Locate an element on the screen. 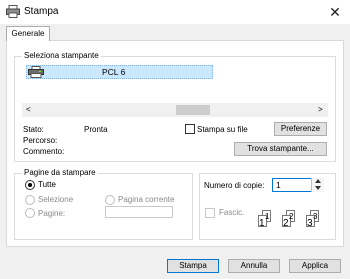  radio-all is located at coordinates (30, 185).